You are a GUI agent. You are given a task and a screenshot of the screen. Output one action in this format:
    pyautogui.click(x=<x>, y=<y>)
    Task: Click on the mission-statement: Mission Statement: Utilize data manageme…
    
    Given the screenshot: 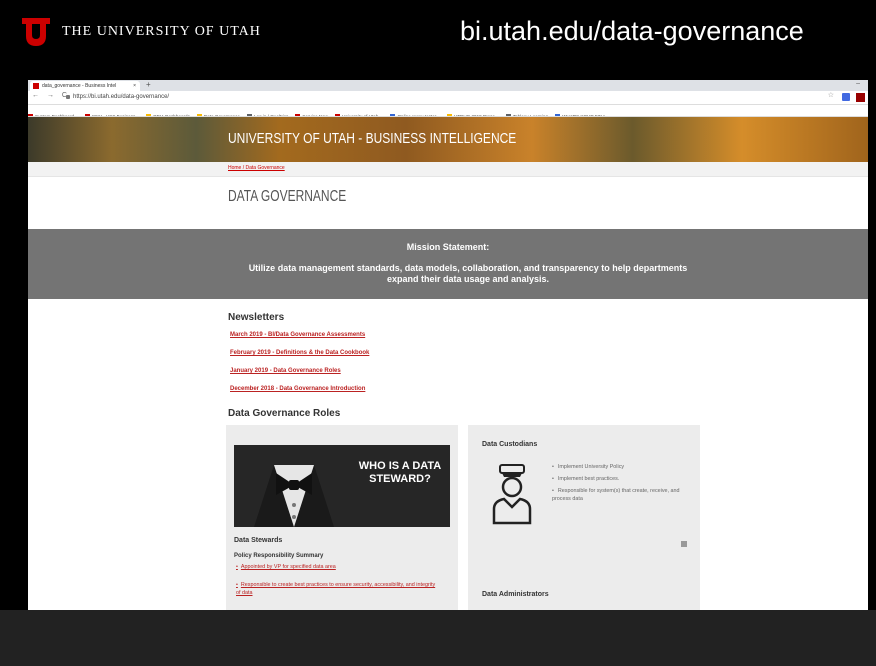 What is the action you would take?
    pyautogui.click(x=448, y=264)
    